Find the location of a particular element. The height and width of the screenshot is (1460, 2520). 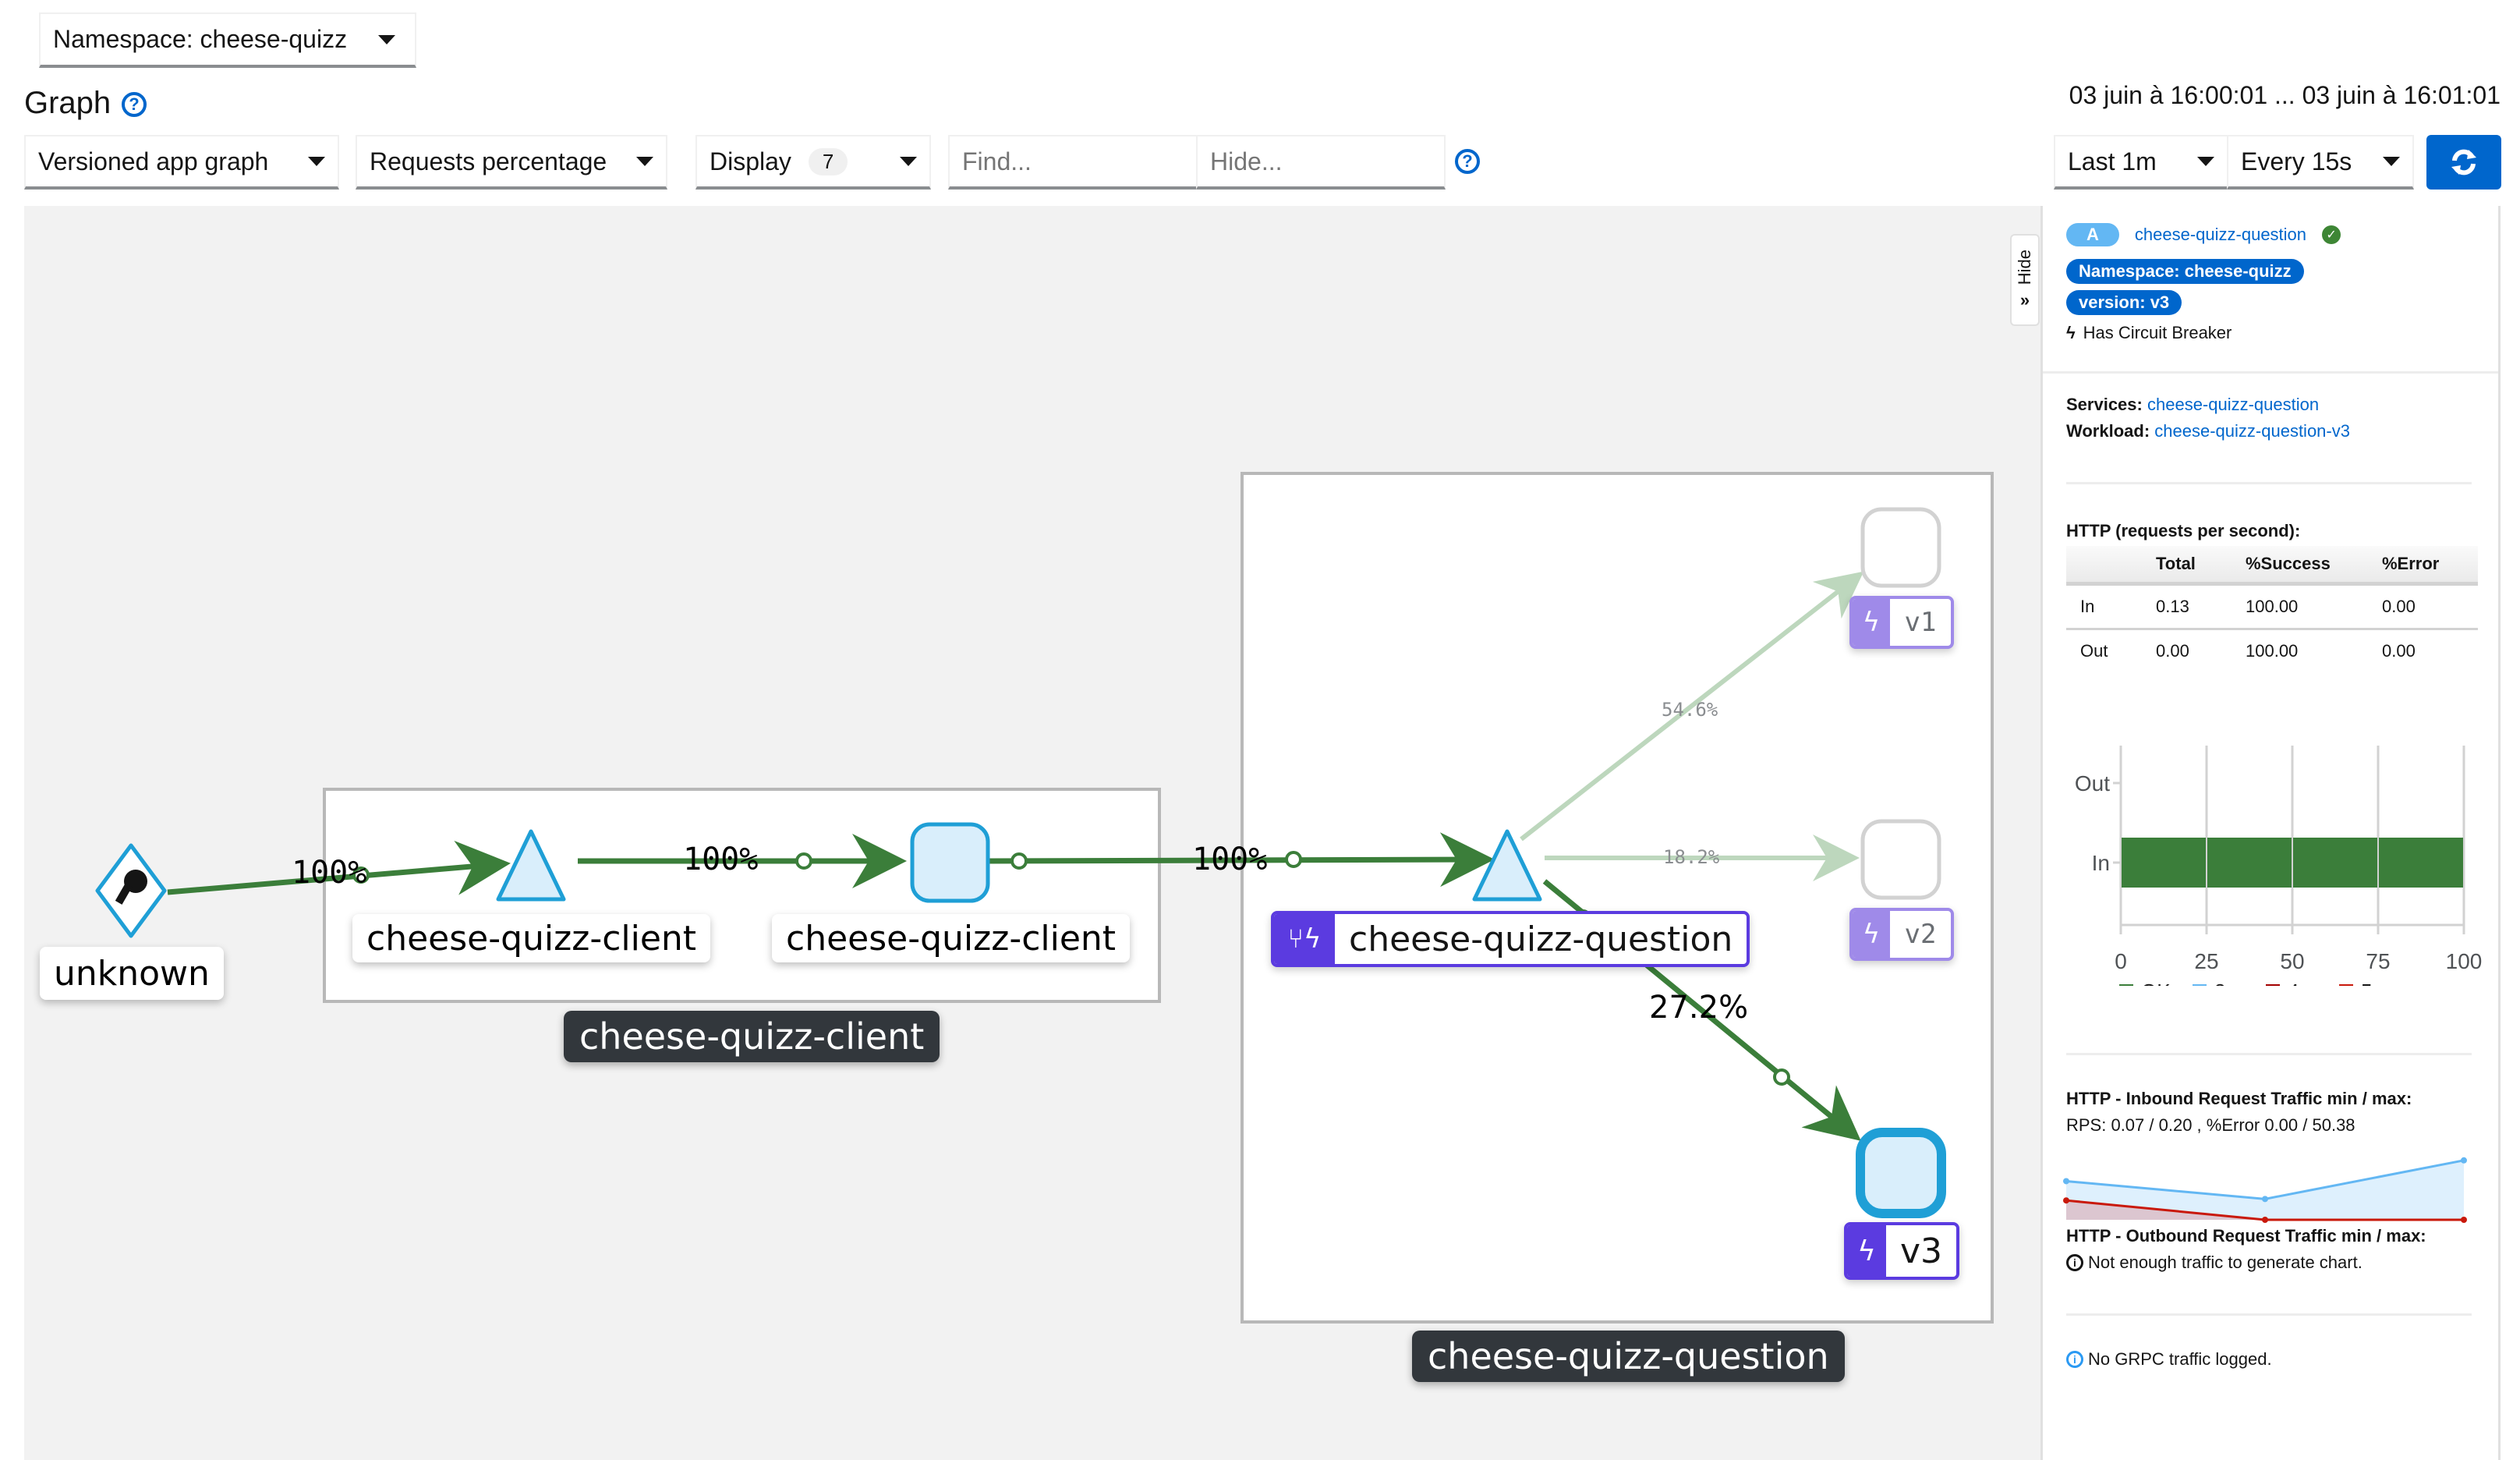

outbound-note: i Not enough traffic to generate chart. is located at coordinates (2214, 1263).